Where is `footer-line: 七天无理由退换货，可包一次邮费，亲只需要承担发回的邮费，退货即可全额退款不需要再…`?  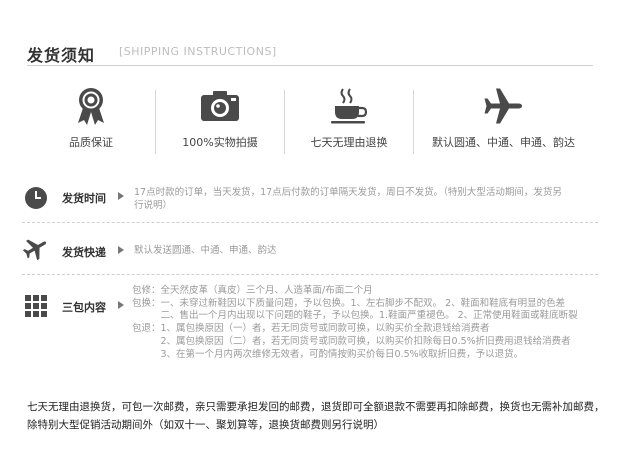
footer-line: 七天无理由退换货，可包一次邮费，亲只需要承担发回的邮费，退货即可全额退款不需要再… is located at coordinates (316, 407).